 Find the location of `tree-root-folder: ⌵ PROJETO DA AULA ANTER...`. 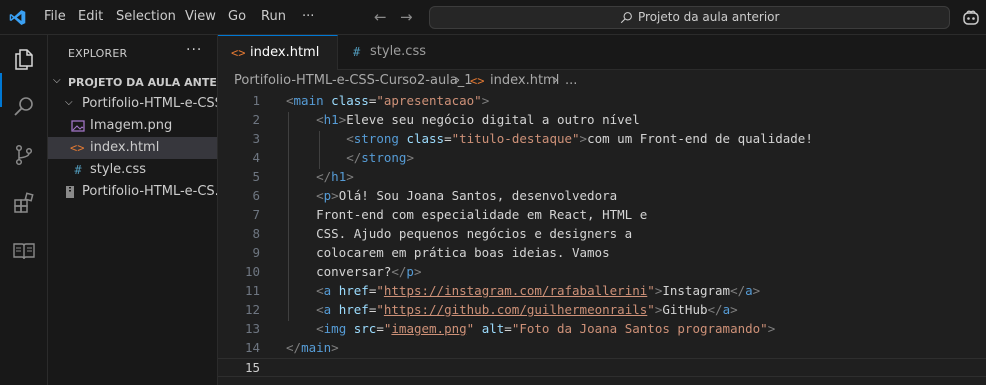

tree-root-folder: ⌵ PROJETO DA AULA ANTER... is located at coordinates (132, 82).